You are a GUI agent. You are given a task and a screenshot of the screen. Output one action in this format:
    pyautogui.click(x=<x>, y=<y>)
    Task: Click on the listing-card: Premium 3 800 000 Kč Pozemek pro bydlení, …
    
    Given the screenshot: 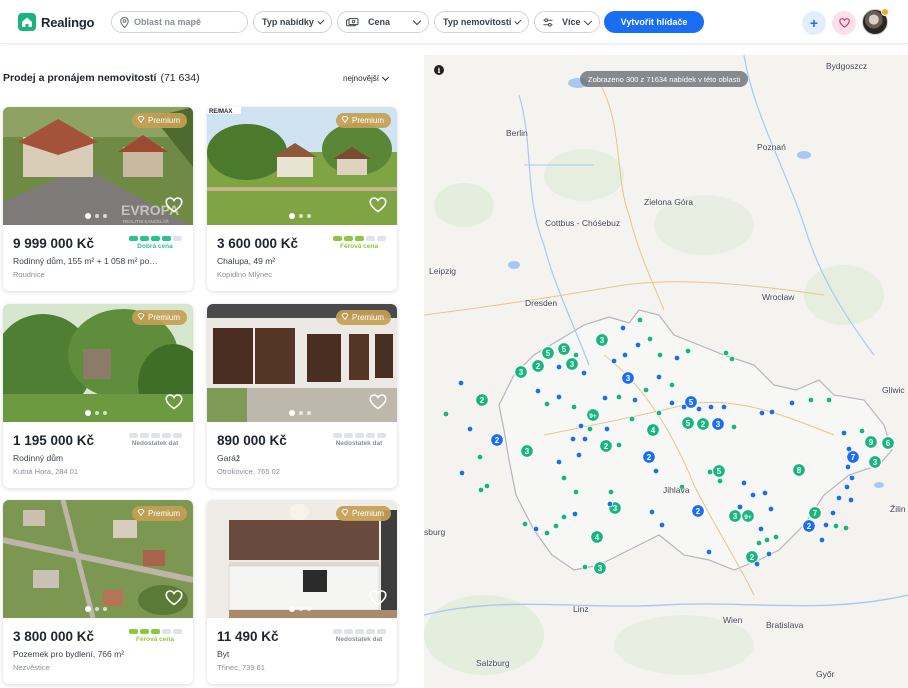 What is the action you would take?
    pyautogui.click(x=98, y=592)
    